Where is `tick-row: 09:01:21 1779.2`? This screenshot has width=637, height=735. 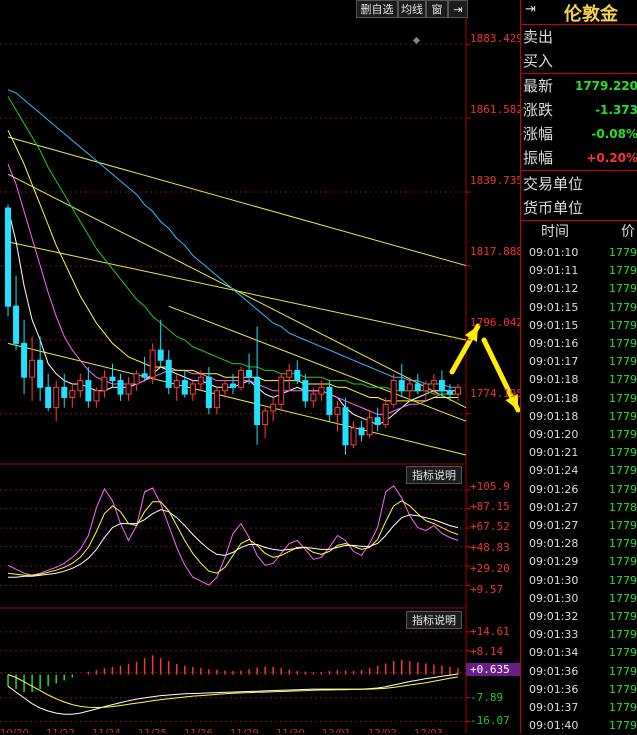
tick-row: 09:01:21 1779.2 is located at coordinates (579, 453).